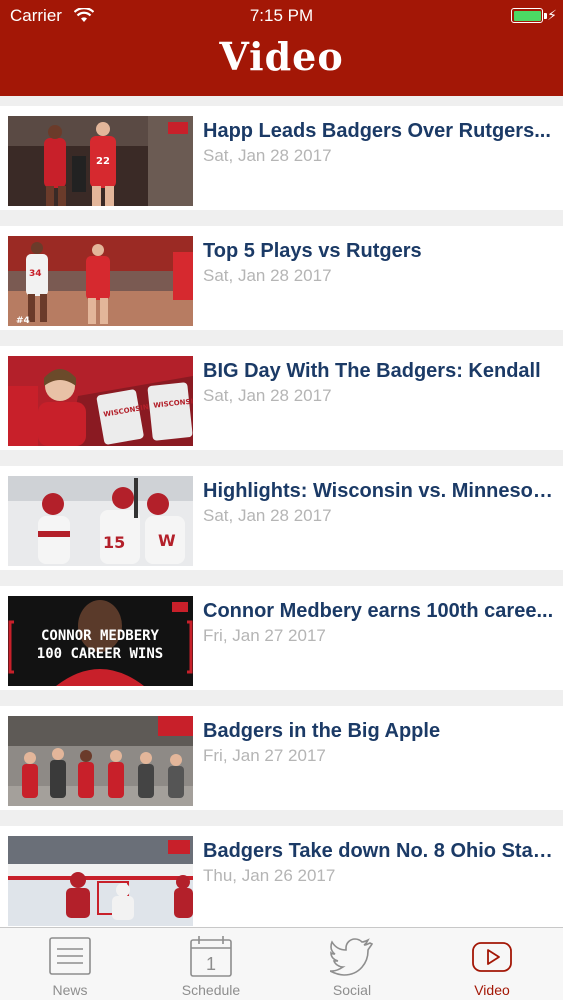 This screenshot has height=1000, width=563. Describe the element at coordinates (167, 540) in the screenshot. I see `svg-text: W` at that location.